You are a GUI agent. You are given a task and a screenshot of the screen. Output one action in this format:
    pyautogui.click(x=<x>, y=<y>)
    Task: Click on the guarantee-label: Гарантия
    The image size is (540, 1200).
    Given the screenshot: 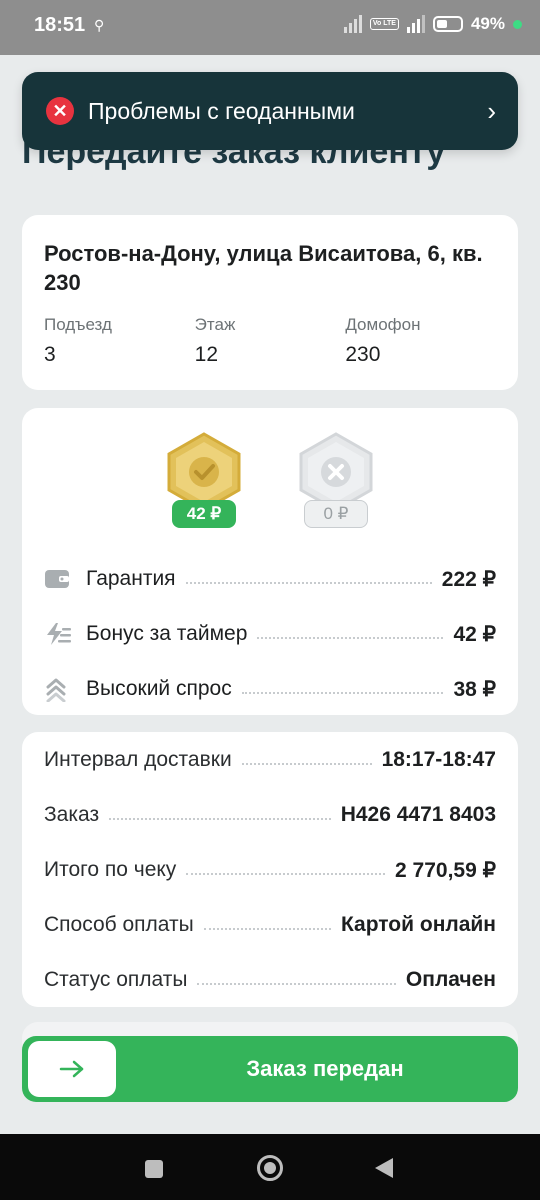 What is the action you would take?
    pyautogui.click(x=131, y=578)
    